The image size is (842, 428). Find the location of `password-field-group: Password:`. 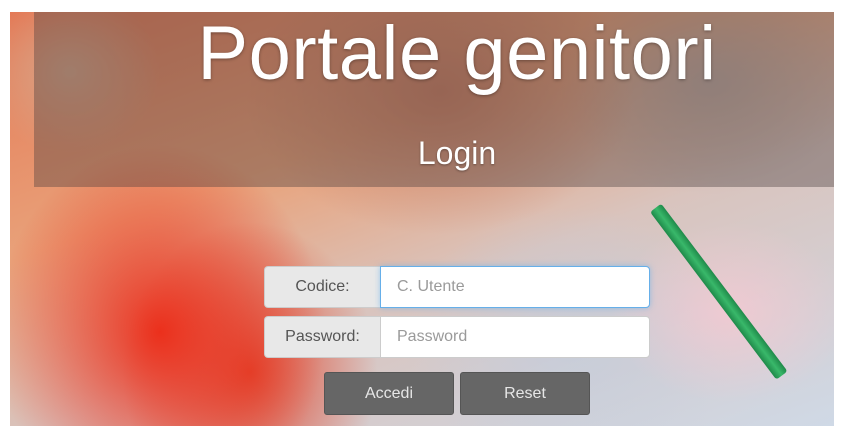

password-field-group: Password: is located at coordinates (457, 337).